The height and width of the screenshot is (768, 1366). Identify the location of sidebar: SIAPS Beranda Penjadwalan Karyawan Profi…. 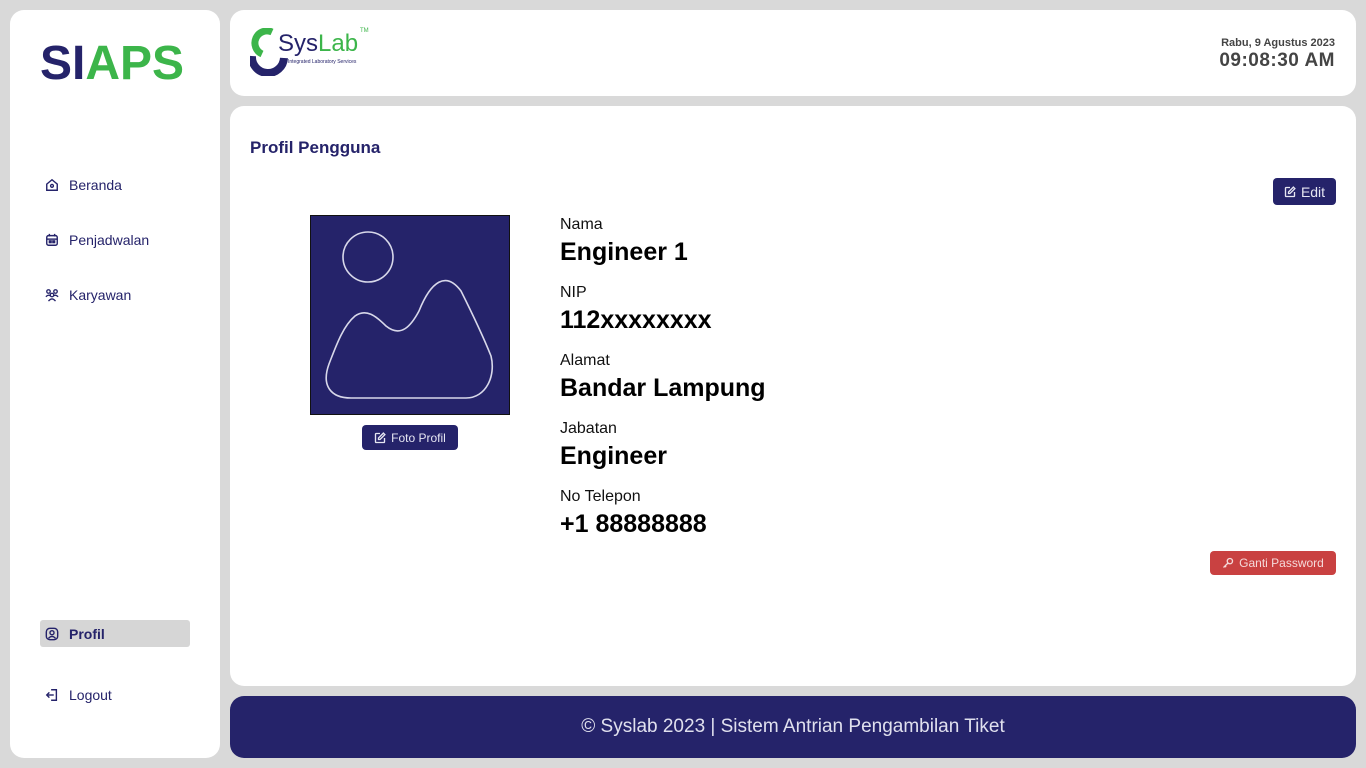
(115, 384).